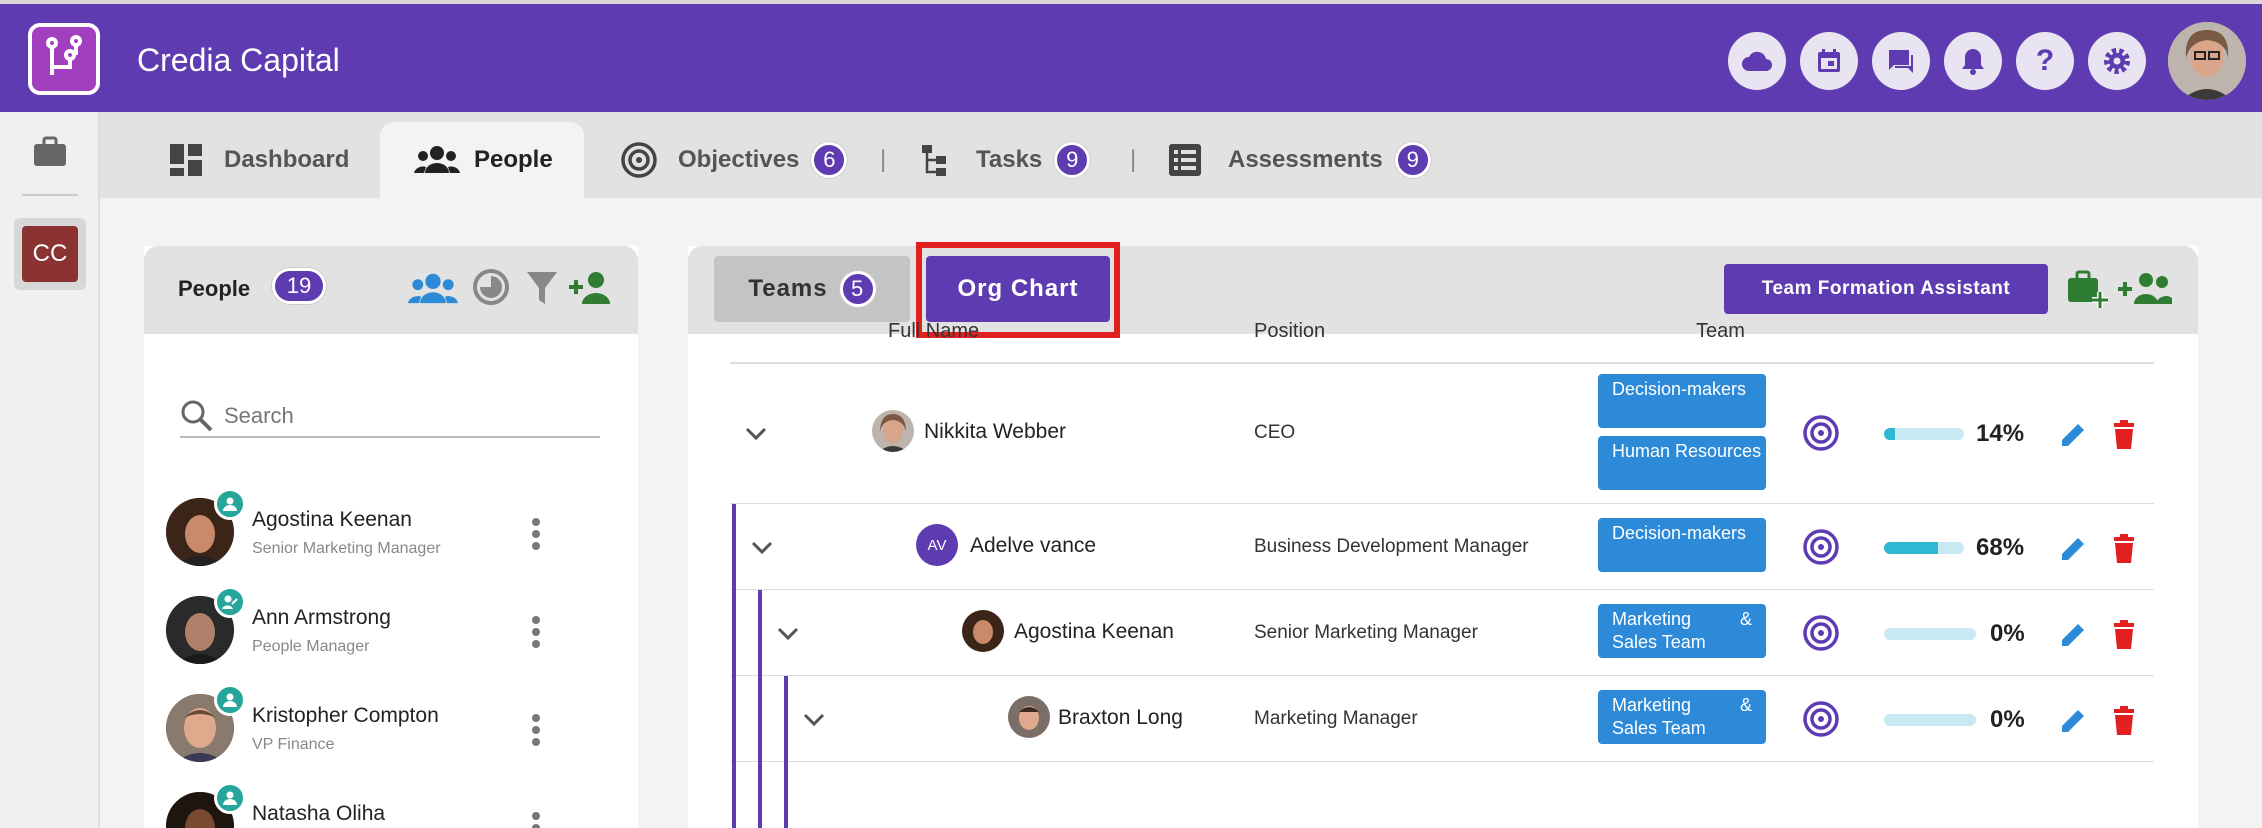  I want to click on people-panel-title: People, so click(214, 288).